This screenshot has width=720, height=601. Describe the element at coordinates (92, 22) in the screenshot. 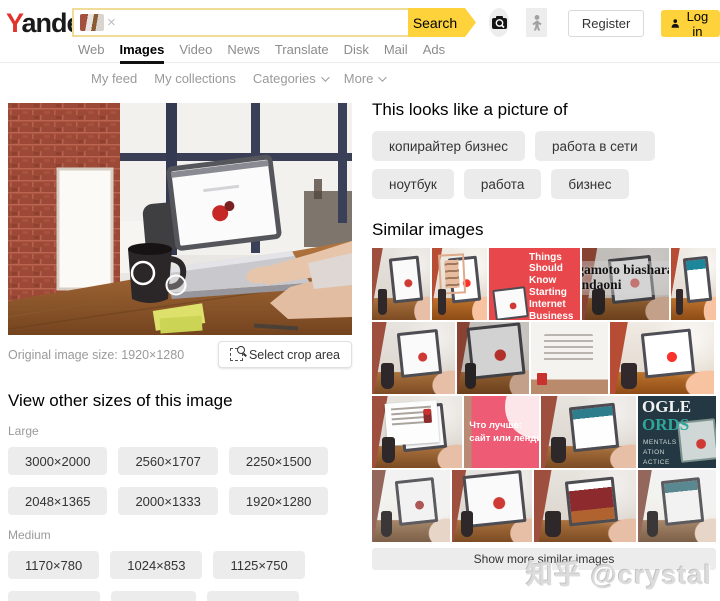

I see `query-image-thumbnail` at that location.